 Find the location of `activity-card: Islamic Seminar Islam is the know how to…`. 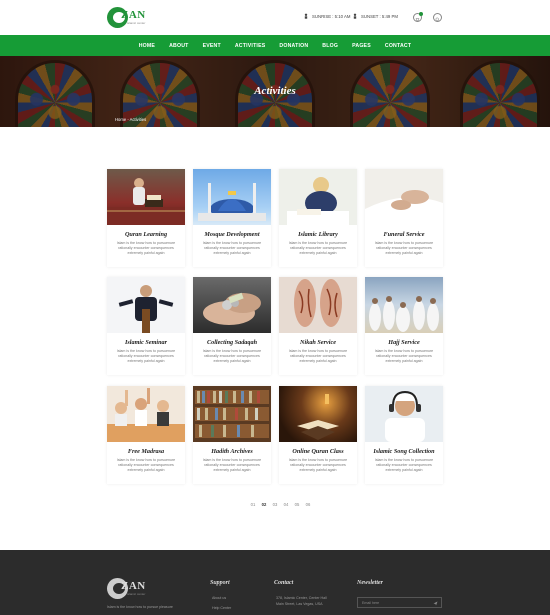

activity-card: Islamic Seminar Islam is the know how to… is located at coordinates (146, 326).